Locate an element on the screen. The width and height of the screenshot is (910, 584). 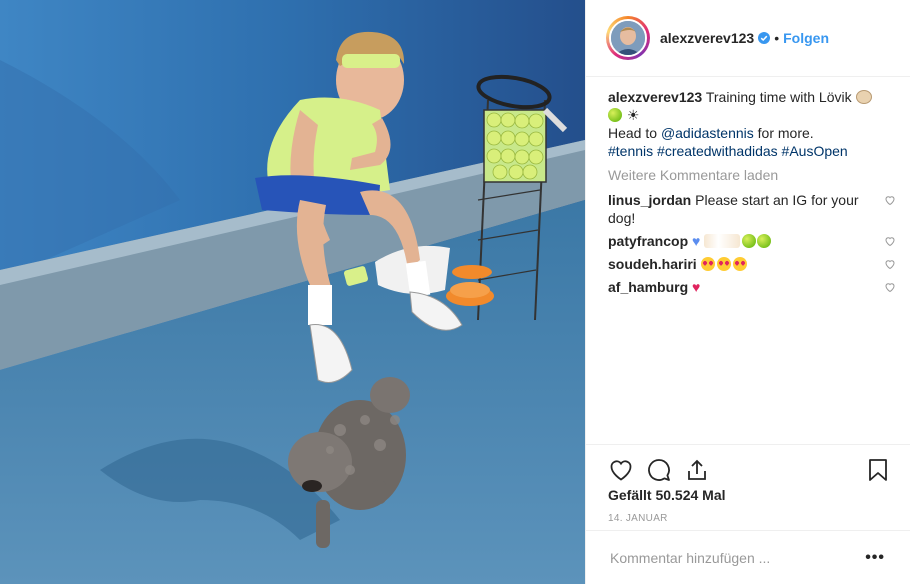
comment-bubble-icon is located at coordinates (659, 470).